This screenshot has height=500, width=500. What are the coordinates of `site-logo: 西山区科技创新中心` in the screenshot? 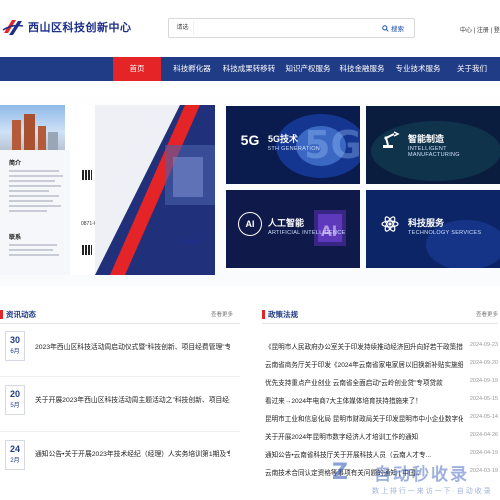 It's located at (67, 27).